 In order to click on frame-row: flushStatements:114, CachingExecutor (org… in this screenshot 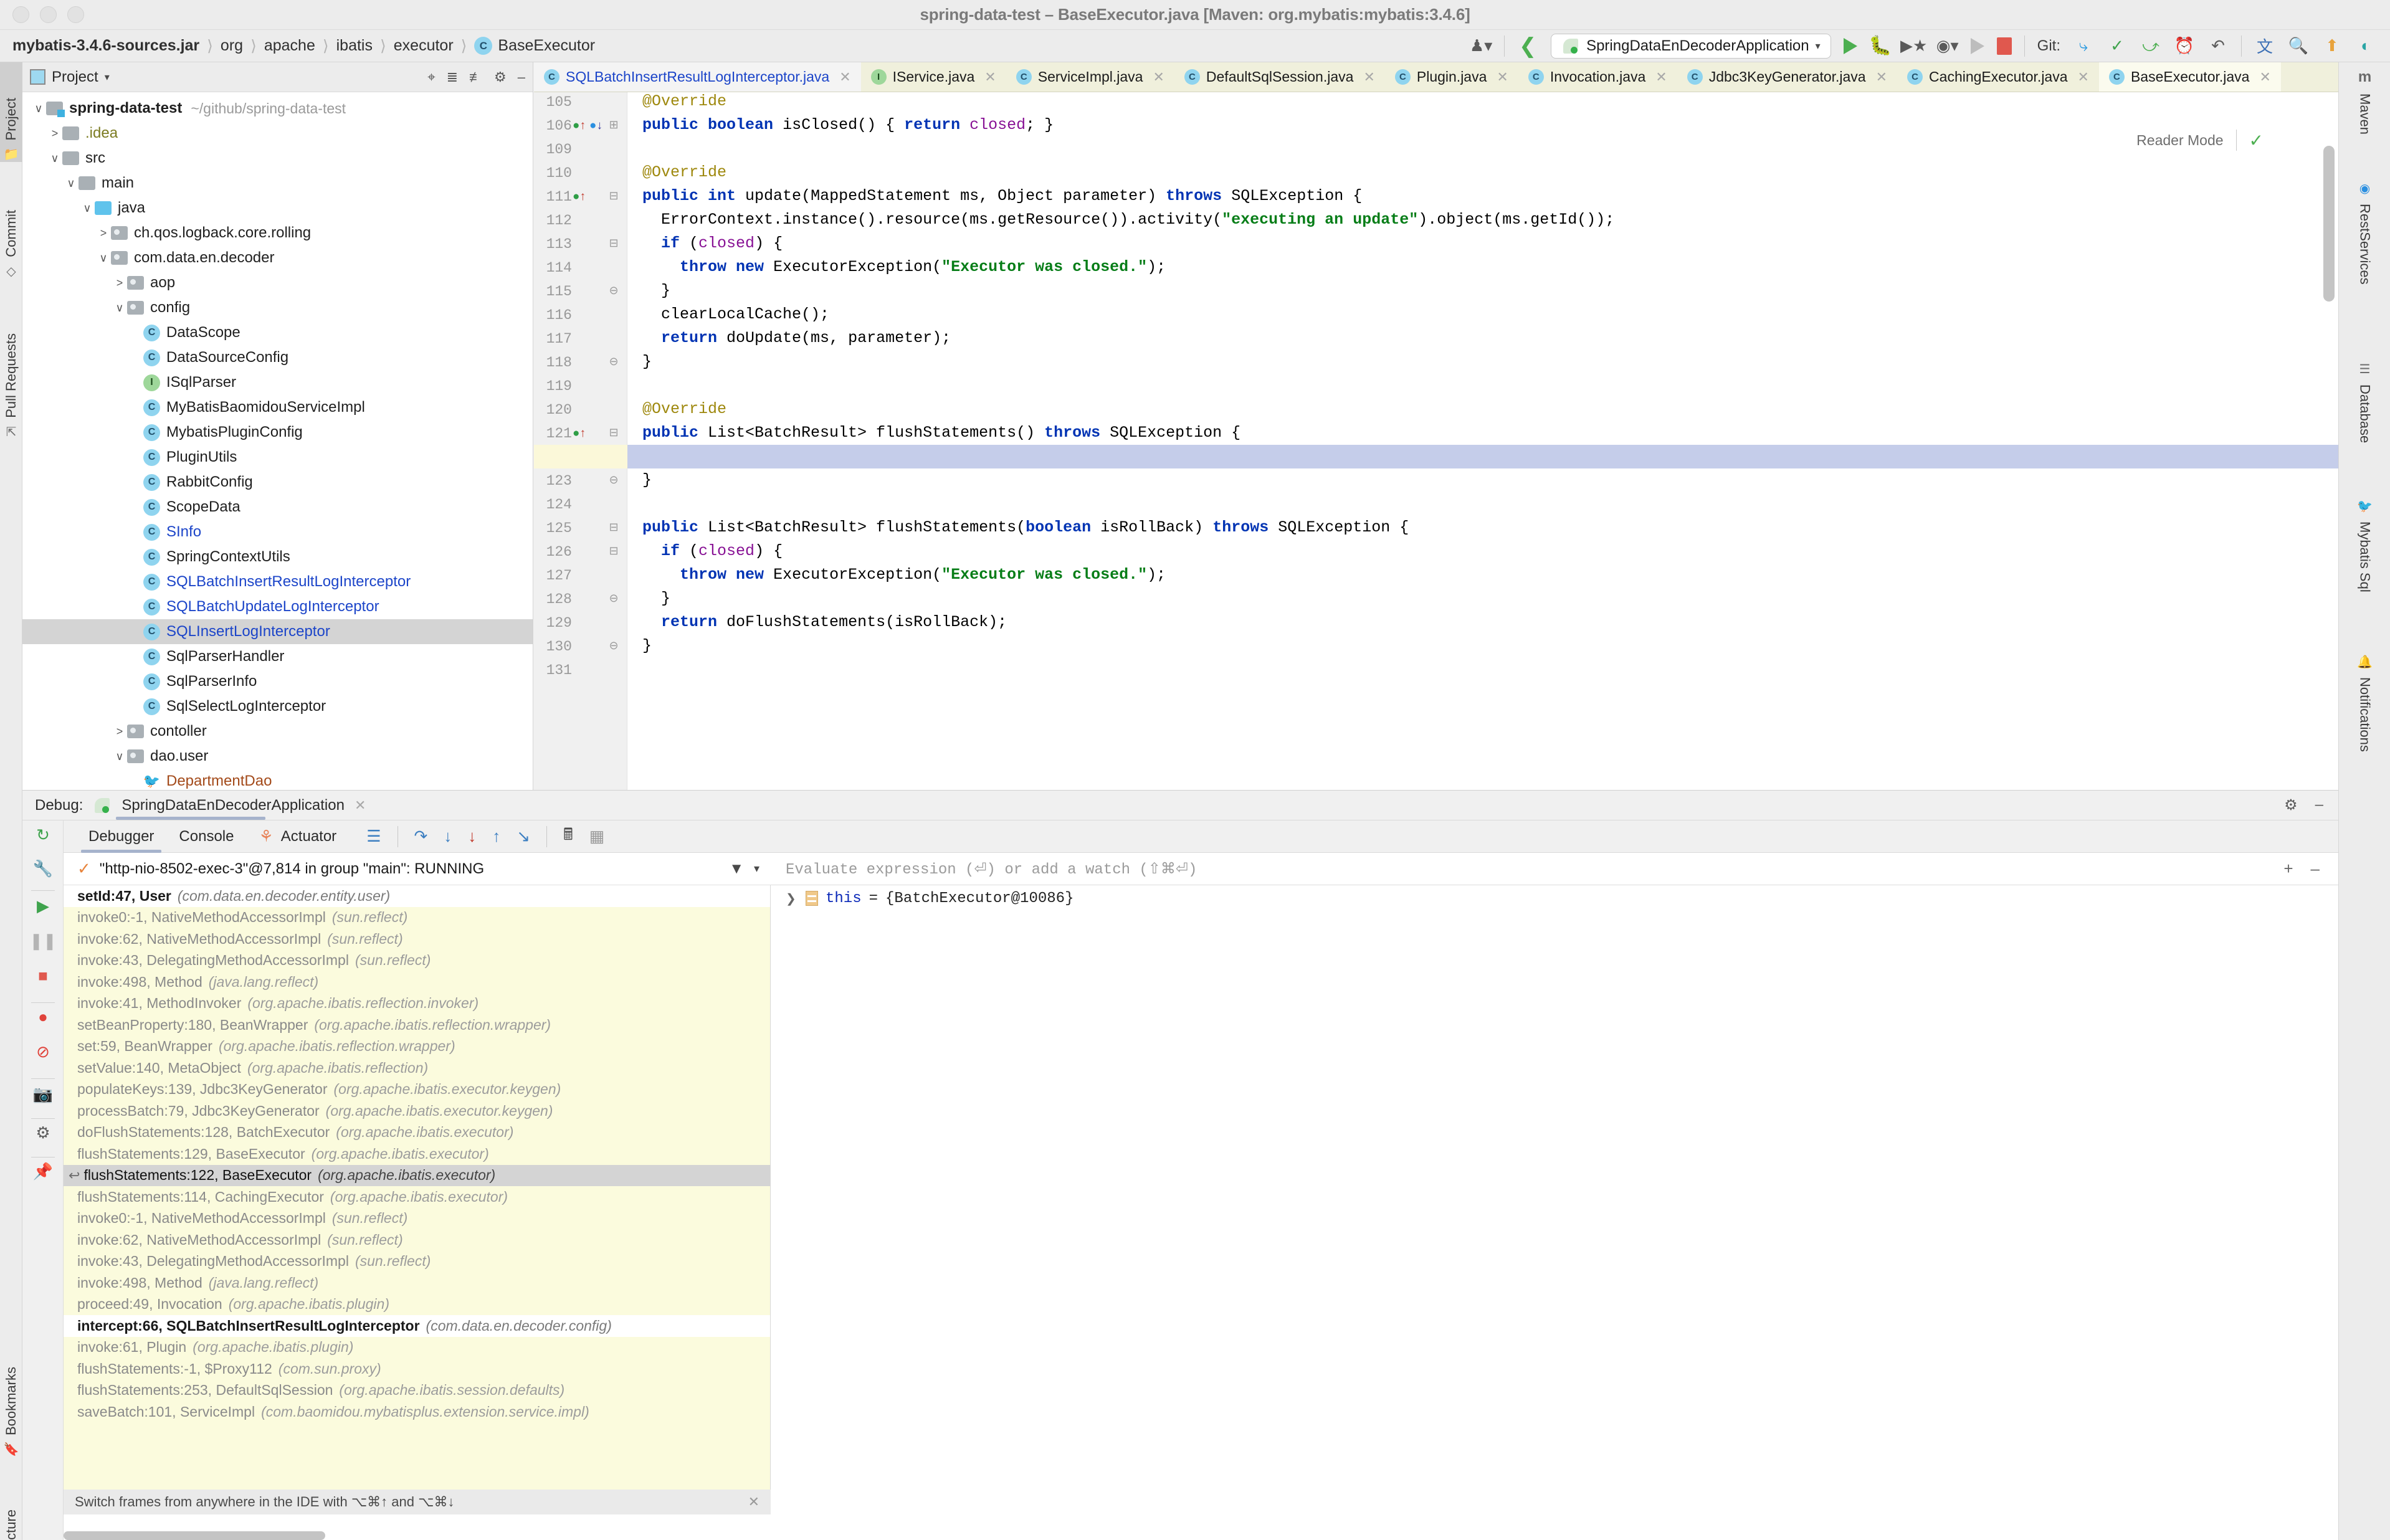, I will do `click(417, 1197)`.